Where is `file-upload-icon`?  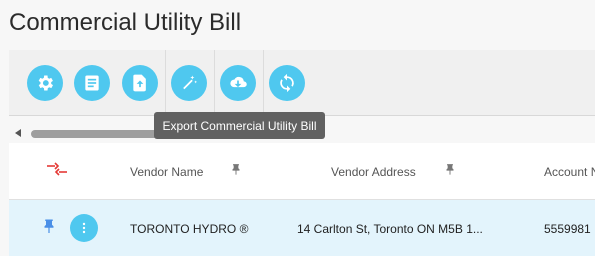
file-upload-icon is located at coordinates (139, 83).